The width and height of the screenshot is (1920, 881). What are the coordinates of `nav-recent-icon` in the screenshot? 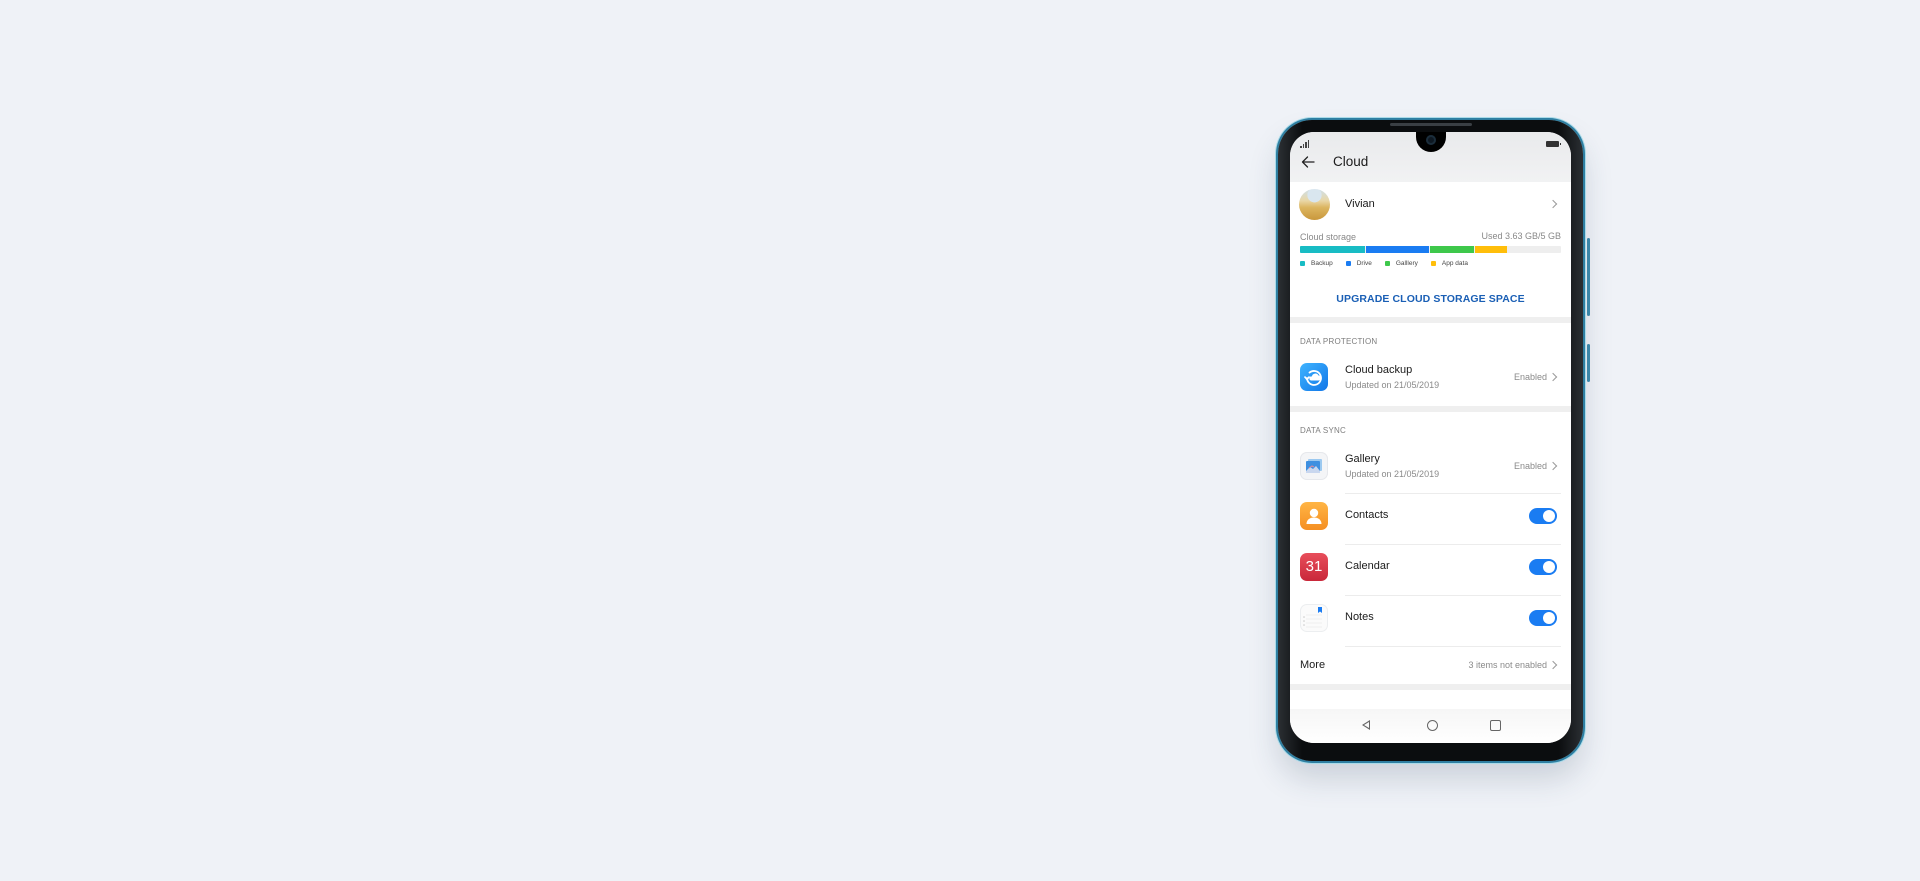 It's located at (1495, 725).